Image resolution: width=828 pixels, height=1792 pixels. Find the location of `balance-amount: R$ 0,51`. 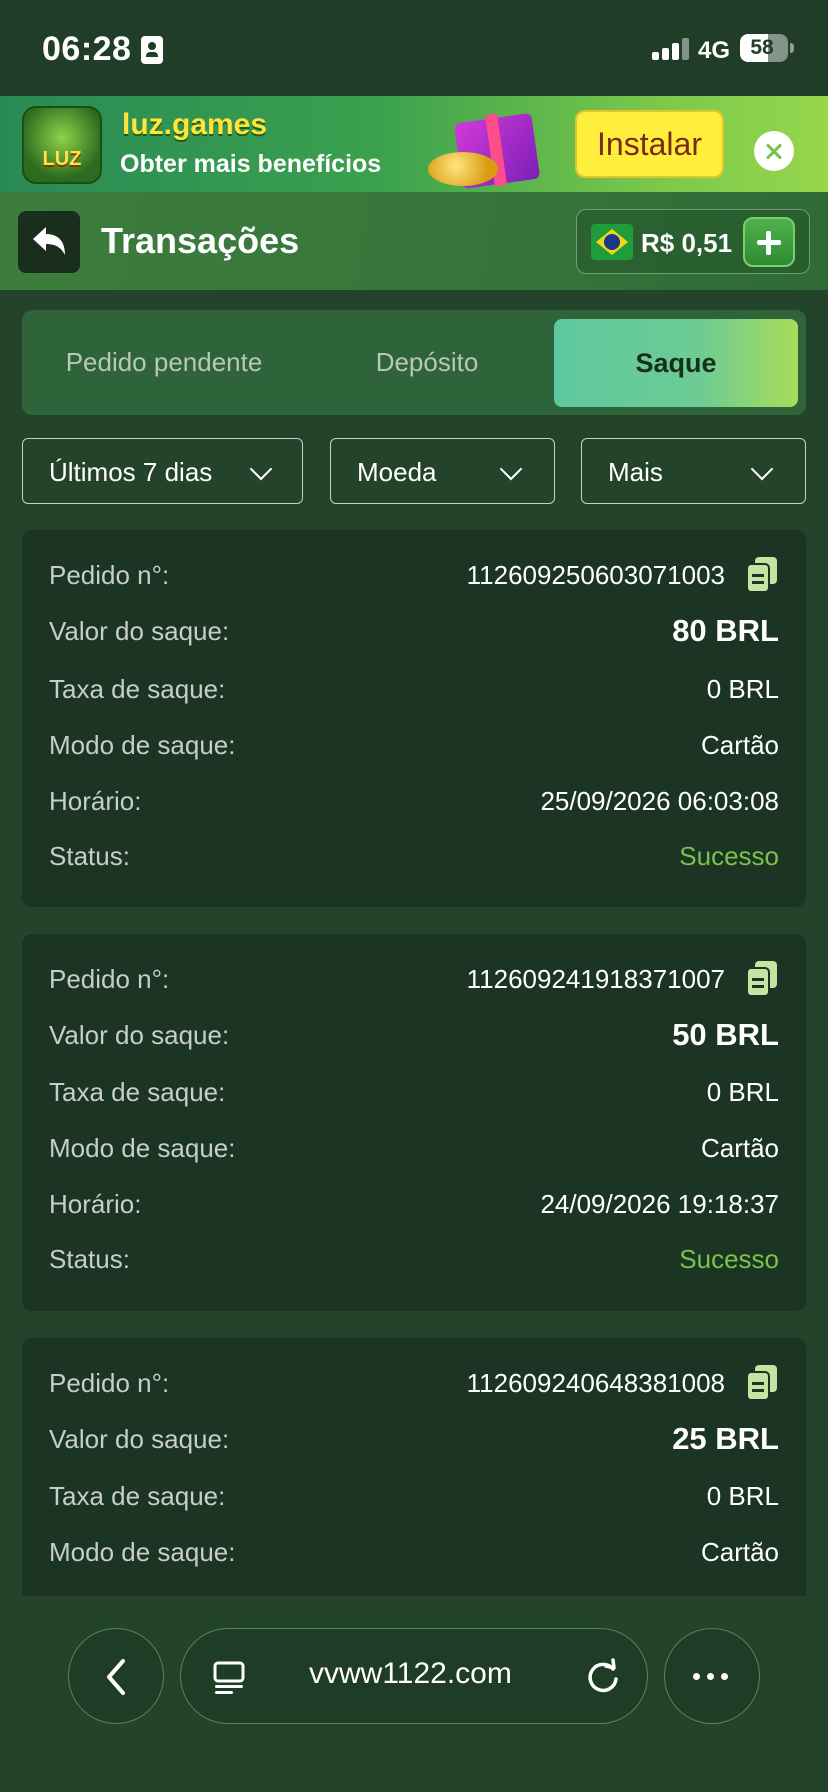

balance-amount: R$ 0,51 is located at coordinates (687, 243).